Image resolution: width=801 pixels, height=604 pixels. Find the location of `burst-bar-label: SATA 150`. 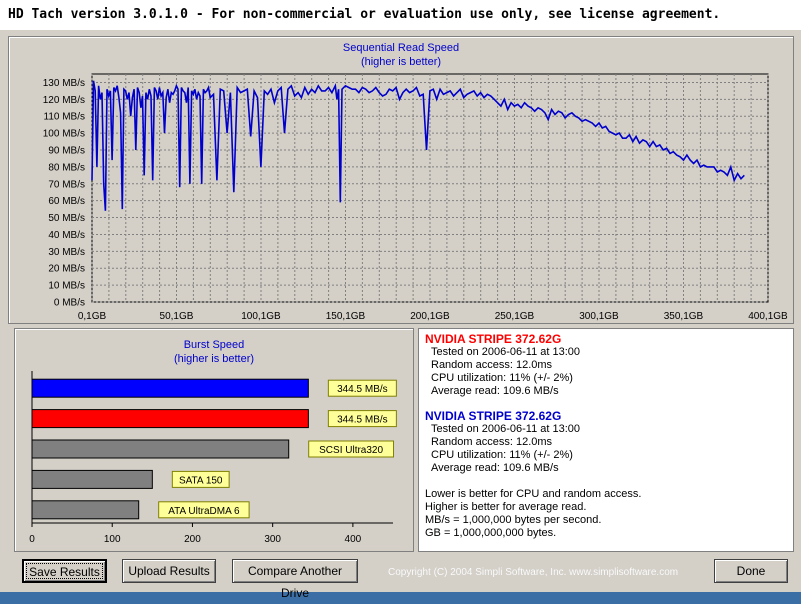

burst-bar-label: SATA 150 is located at coordinates (201, 480).